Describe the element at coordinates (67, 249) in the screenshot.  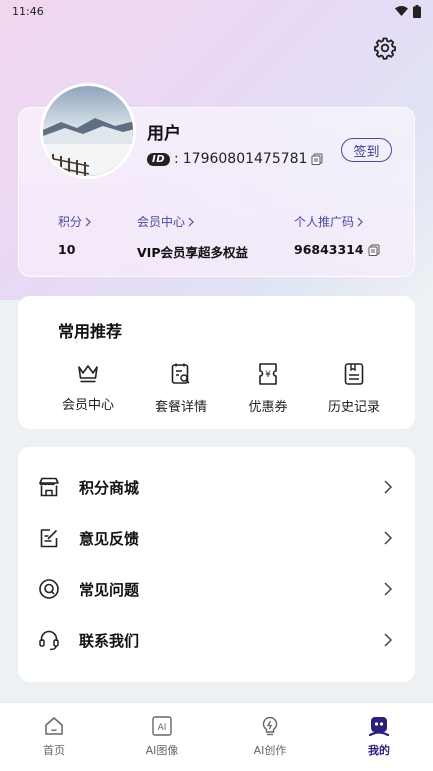
I see `points-value: 10` at that location.